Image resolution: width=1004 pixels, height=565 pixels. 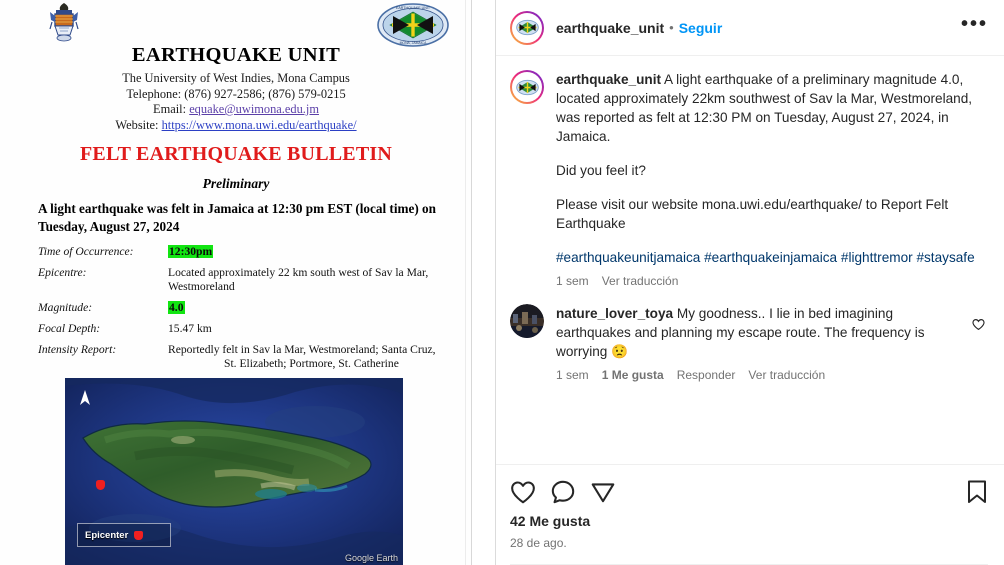 I want to click on comment-like-heart-icon, so click(x=980, y=343).